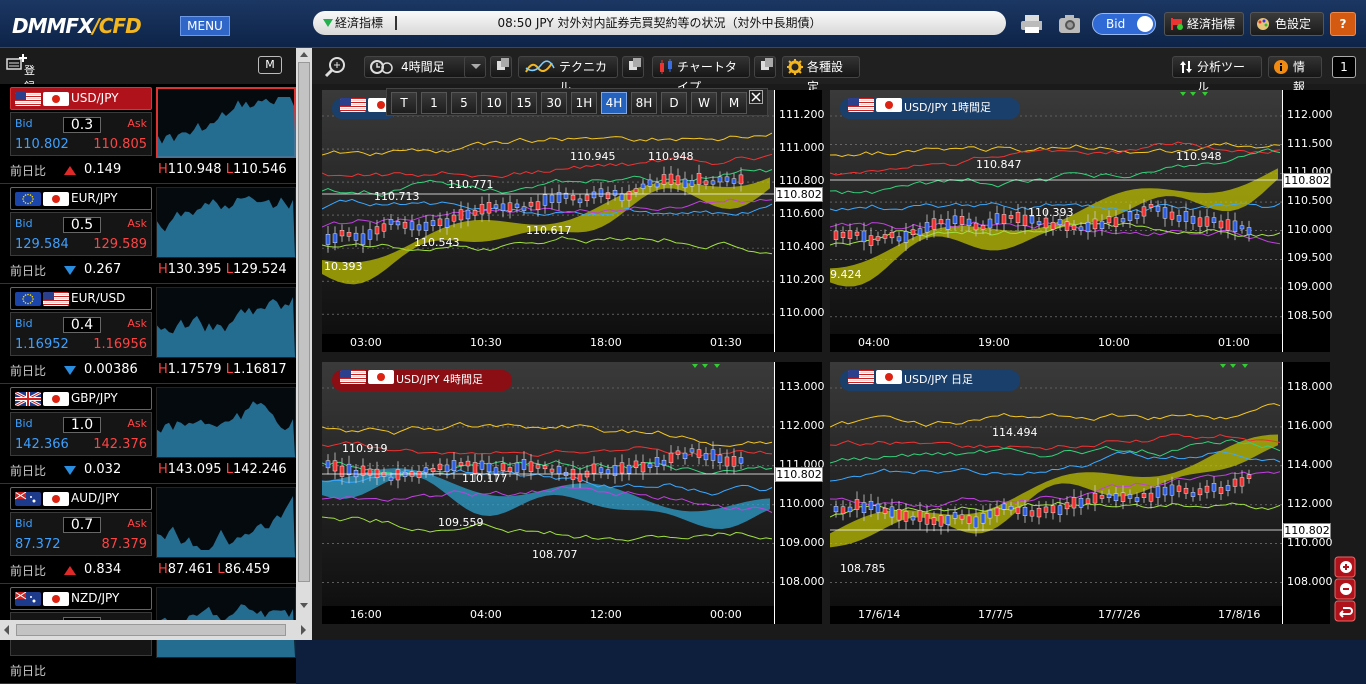 This screenshot has width=1366, height=684. What do you see at coordinates (1124, 24) in the screenshot?
I see `bid-ask-toggle: Bid` at bounding box center [1124, 24].